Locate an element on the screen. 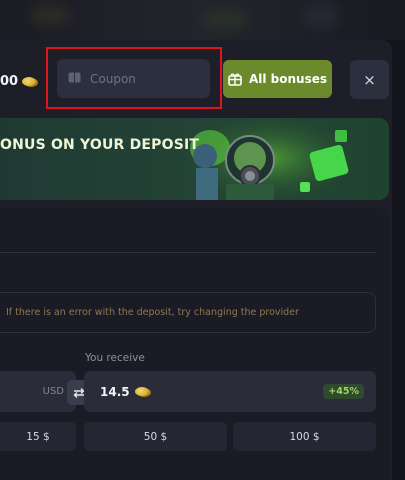 The height and width of the screenshot is (480, 405). receive-amount: 14.5 is located at coordinates (115, 391).